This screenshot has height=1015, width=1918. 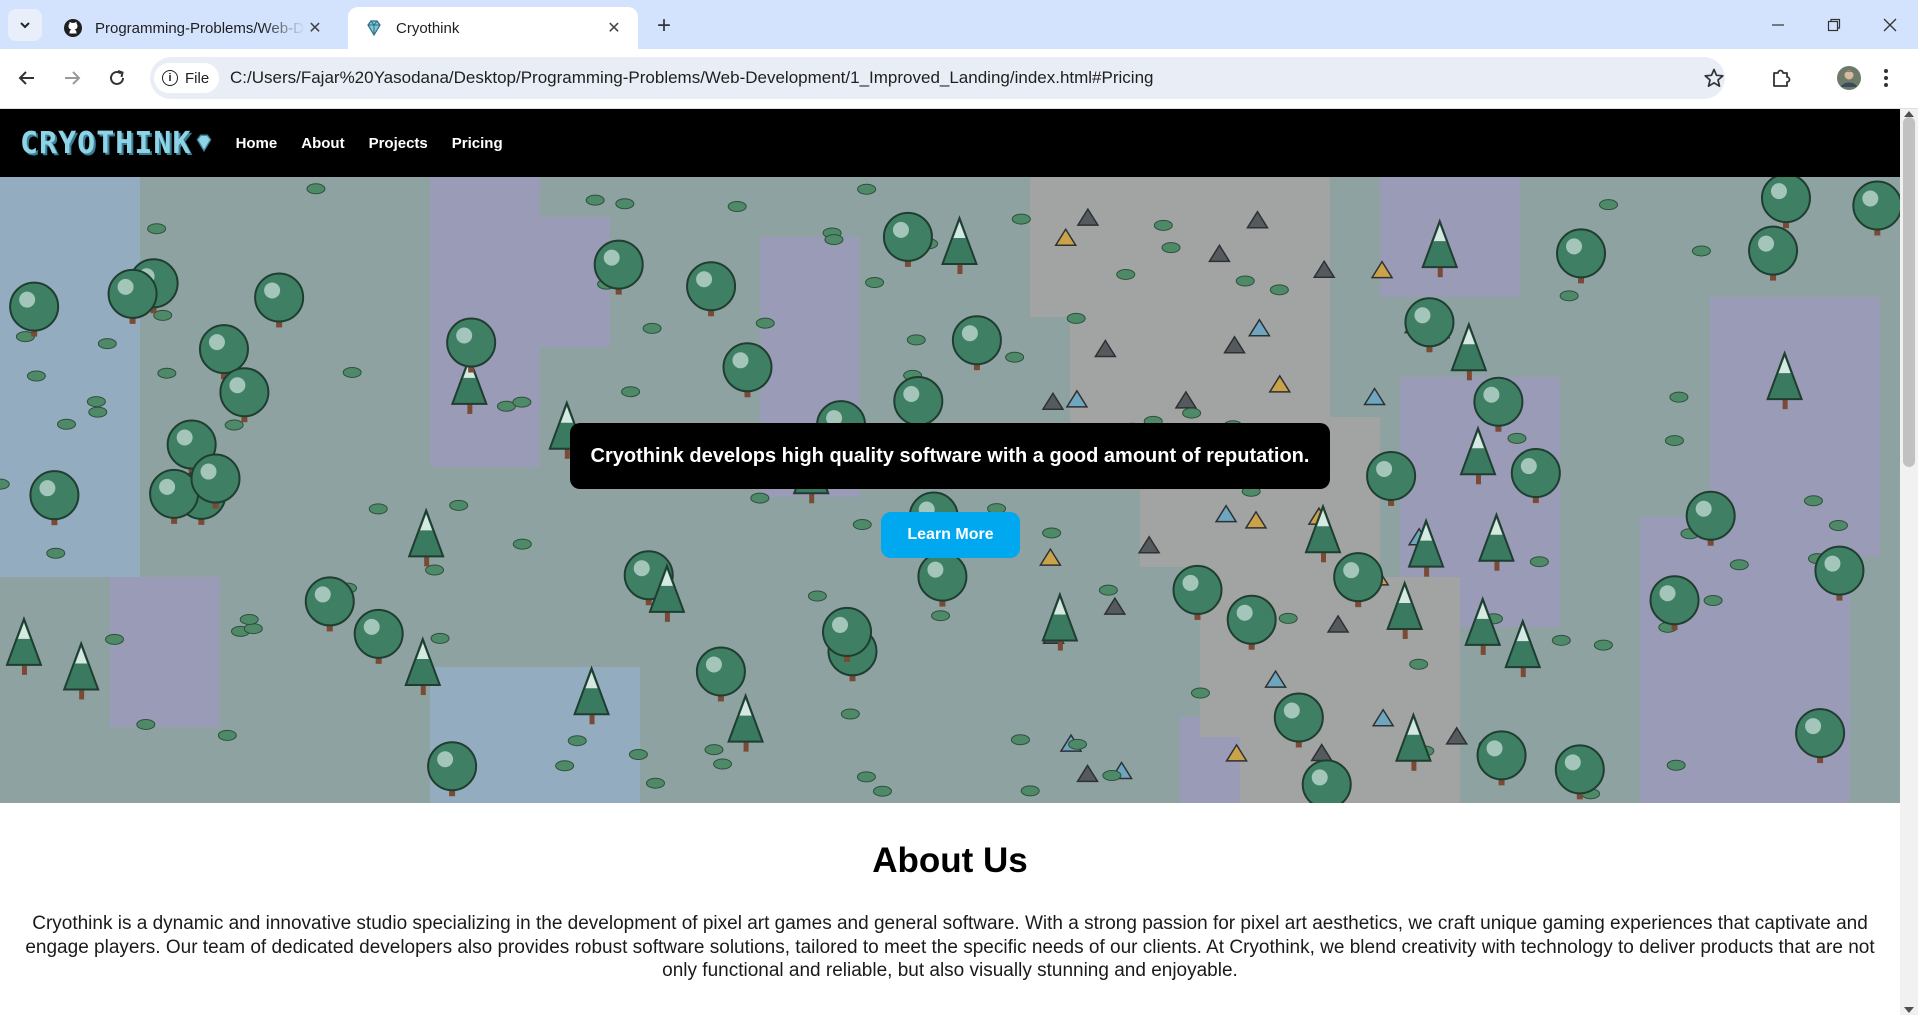 I want to click on profile-avatar, so click(x=1849, y=78).